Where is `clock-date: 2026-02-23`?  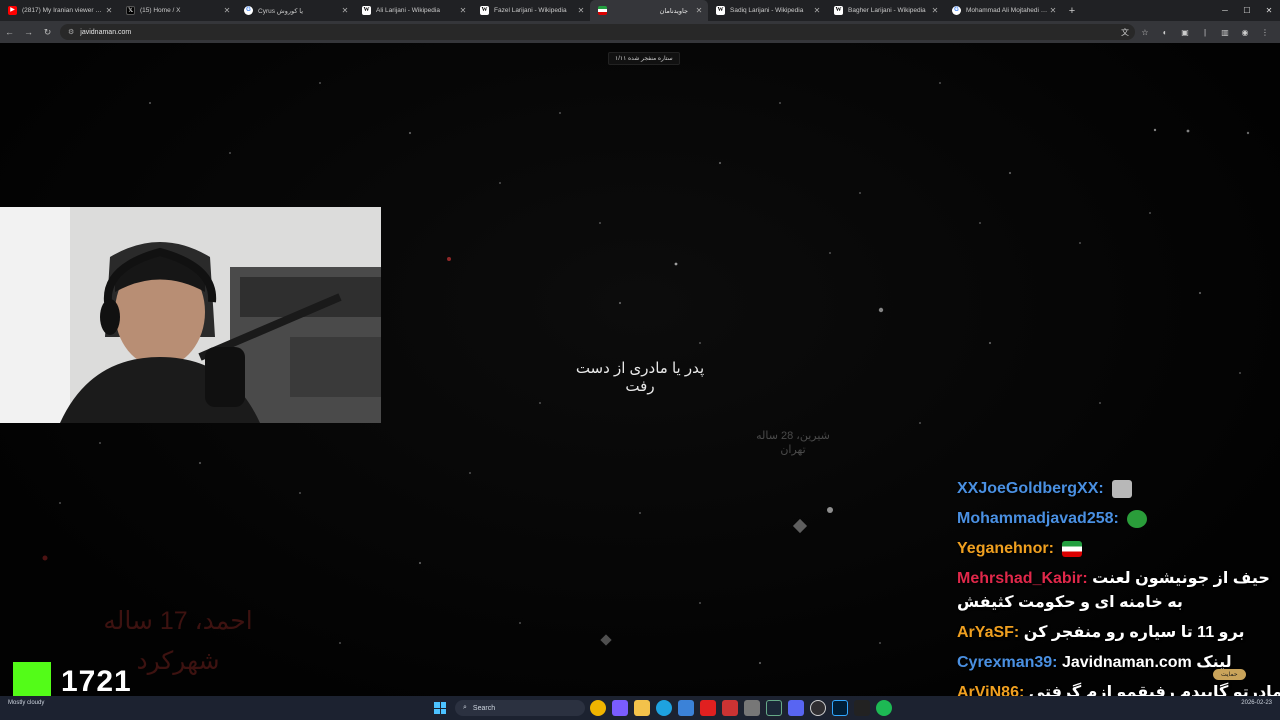
clock-date: 2026-02-23 is located at coordinates (1256, 703).